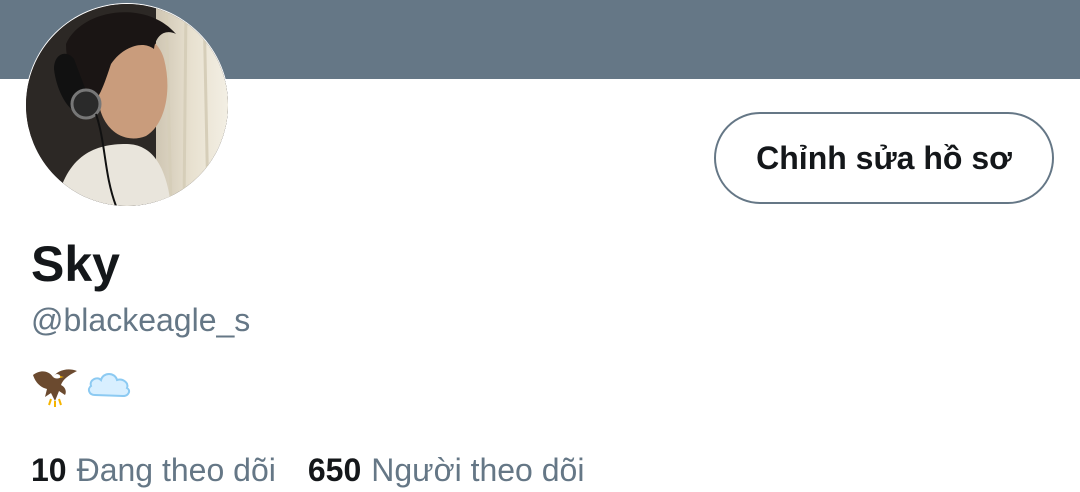  I want to click on profile-name: Sky, so click(75, 264).